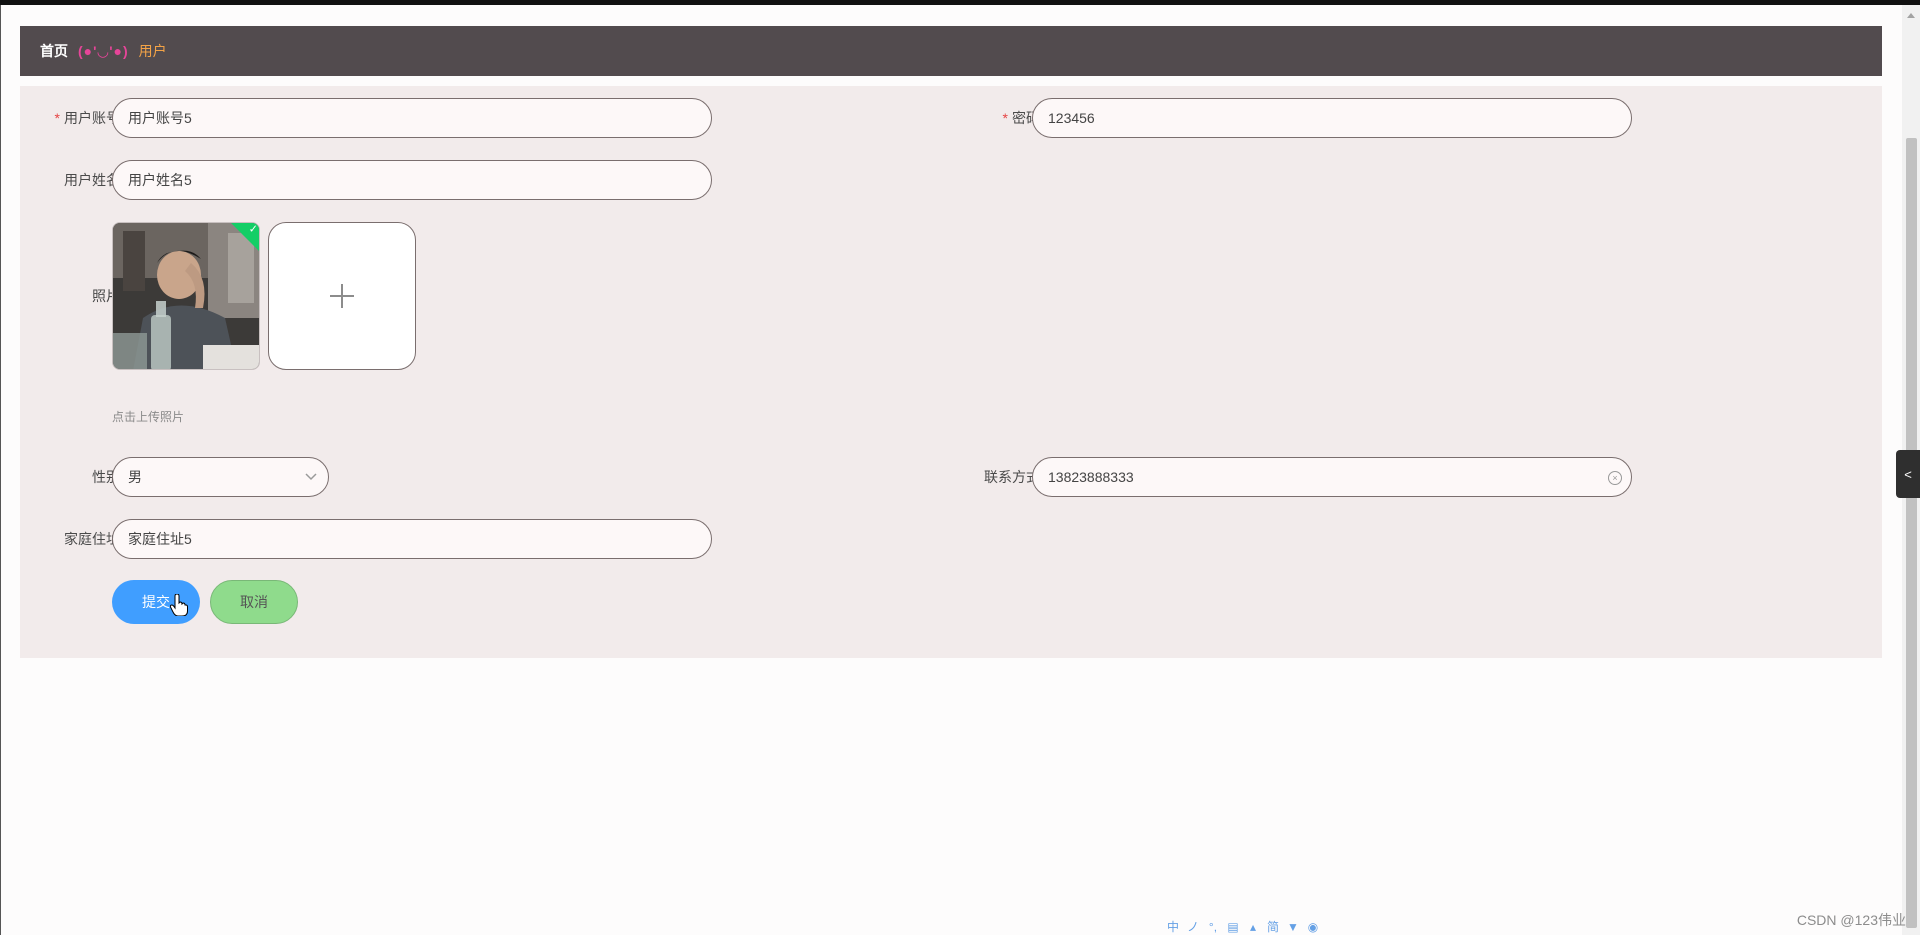  I want to click on address-label: 家庭住址, so click(92, 539).